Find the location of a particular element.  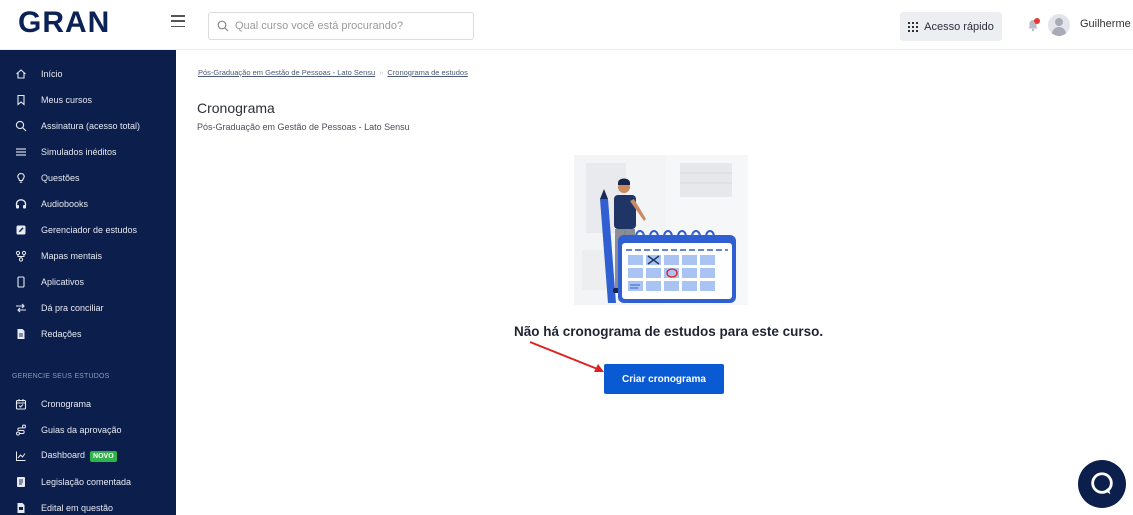

sidebar-item-label: Redações is located at coordinates (61, 334).